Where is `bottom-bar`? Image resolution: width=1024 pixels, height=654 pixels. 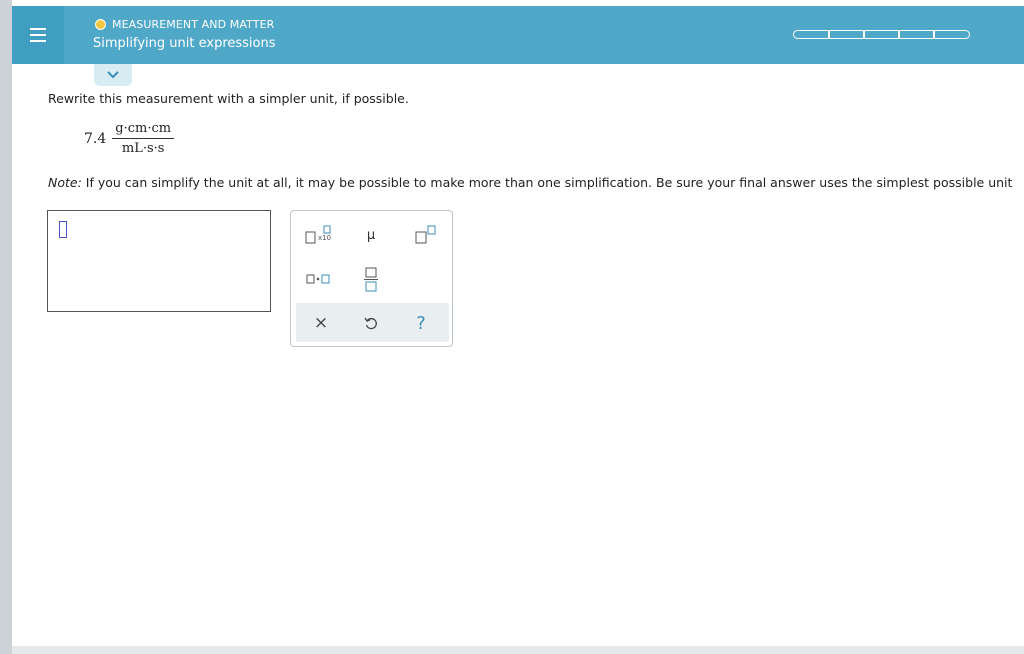 bottom-bar is located at coordinates (518, 650).